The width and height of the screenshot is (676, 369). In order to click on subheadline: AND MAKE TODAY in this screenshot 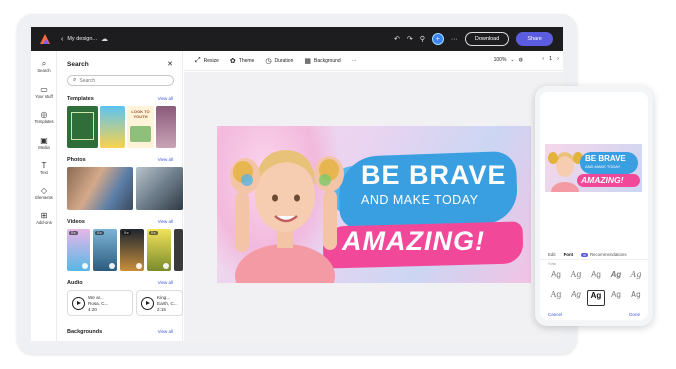, I will do `click(419, 200)`.